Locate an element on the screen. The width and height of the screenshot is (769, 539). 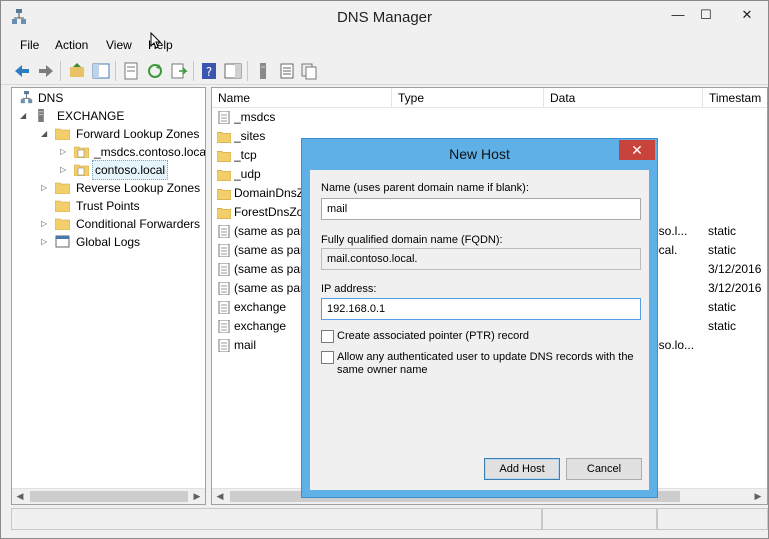
tree-horizontal-scrollbar: ◀ ▶ is located at coordinates (108, 496).